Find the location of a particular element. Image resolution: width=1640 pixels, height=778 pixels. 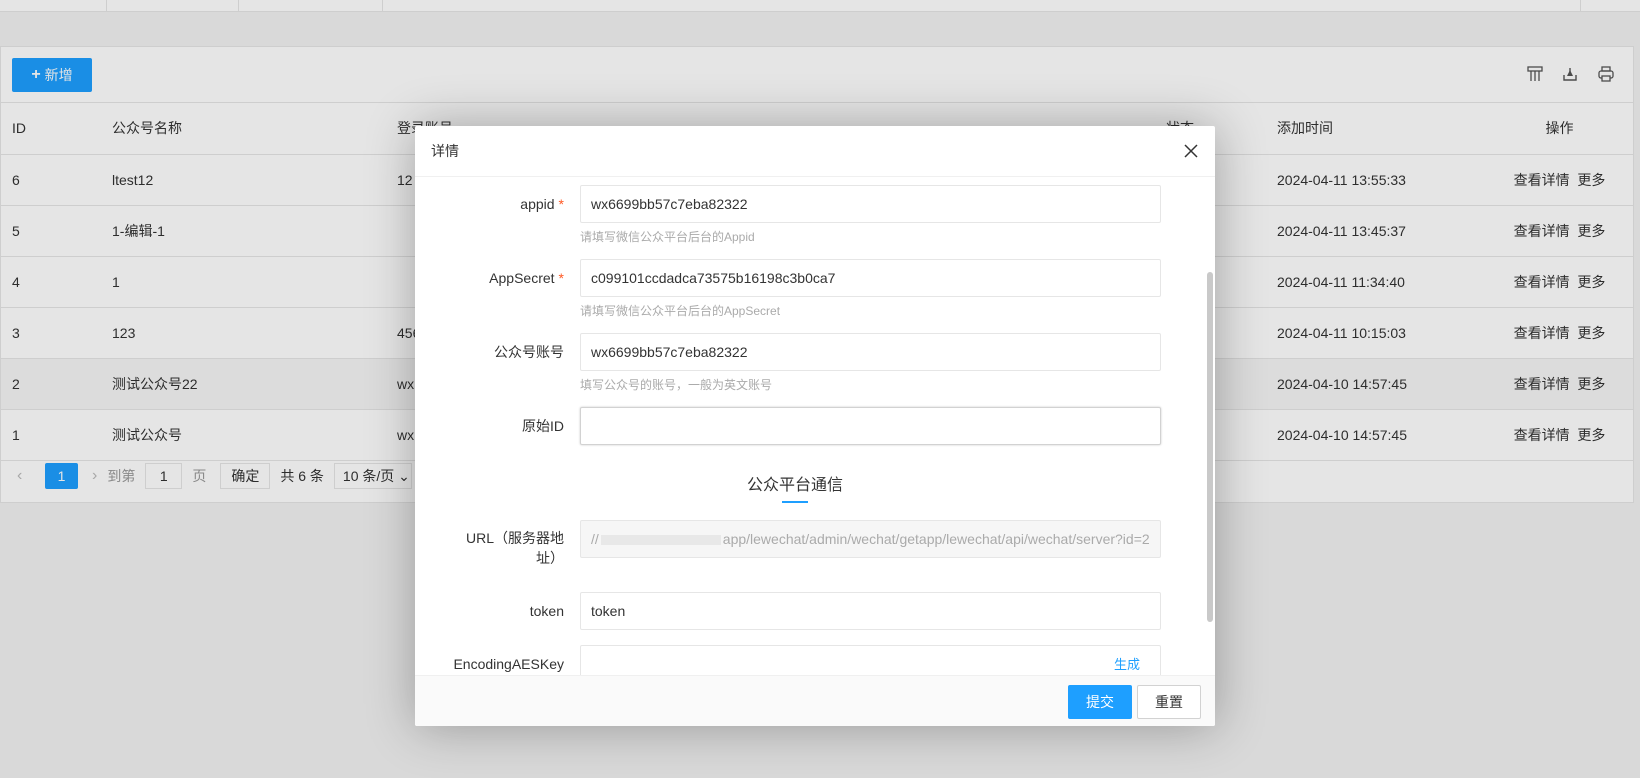

generate-link: 生成 is located at coordinates (1127, 660).